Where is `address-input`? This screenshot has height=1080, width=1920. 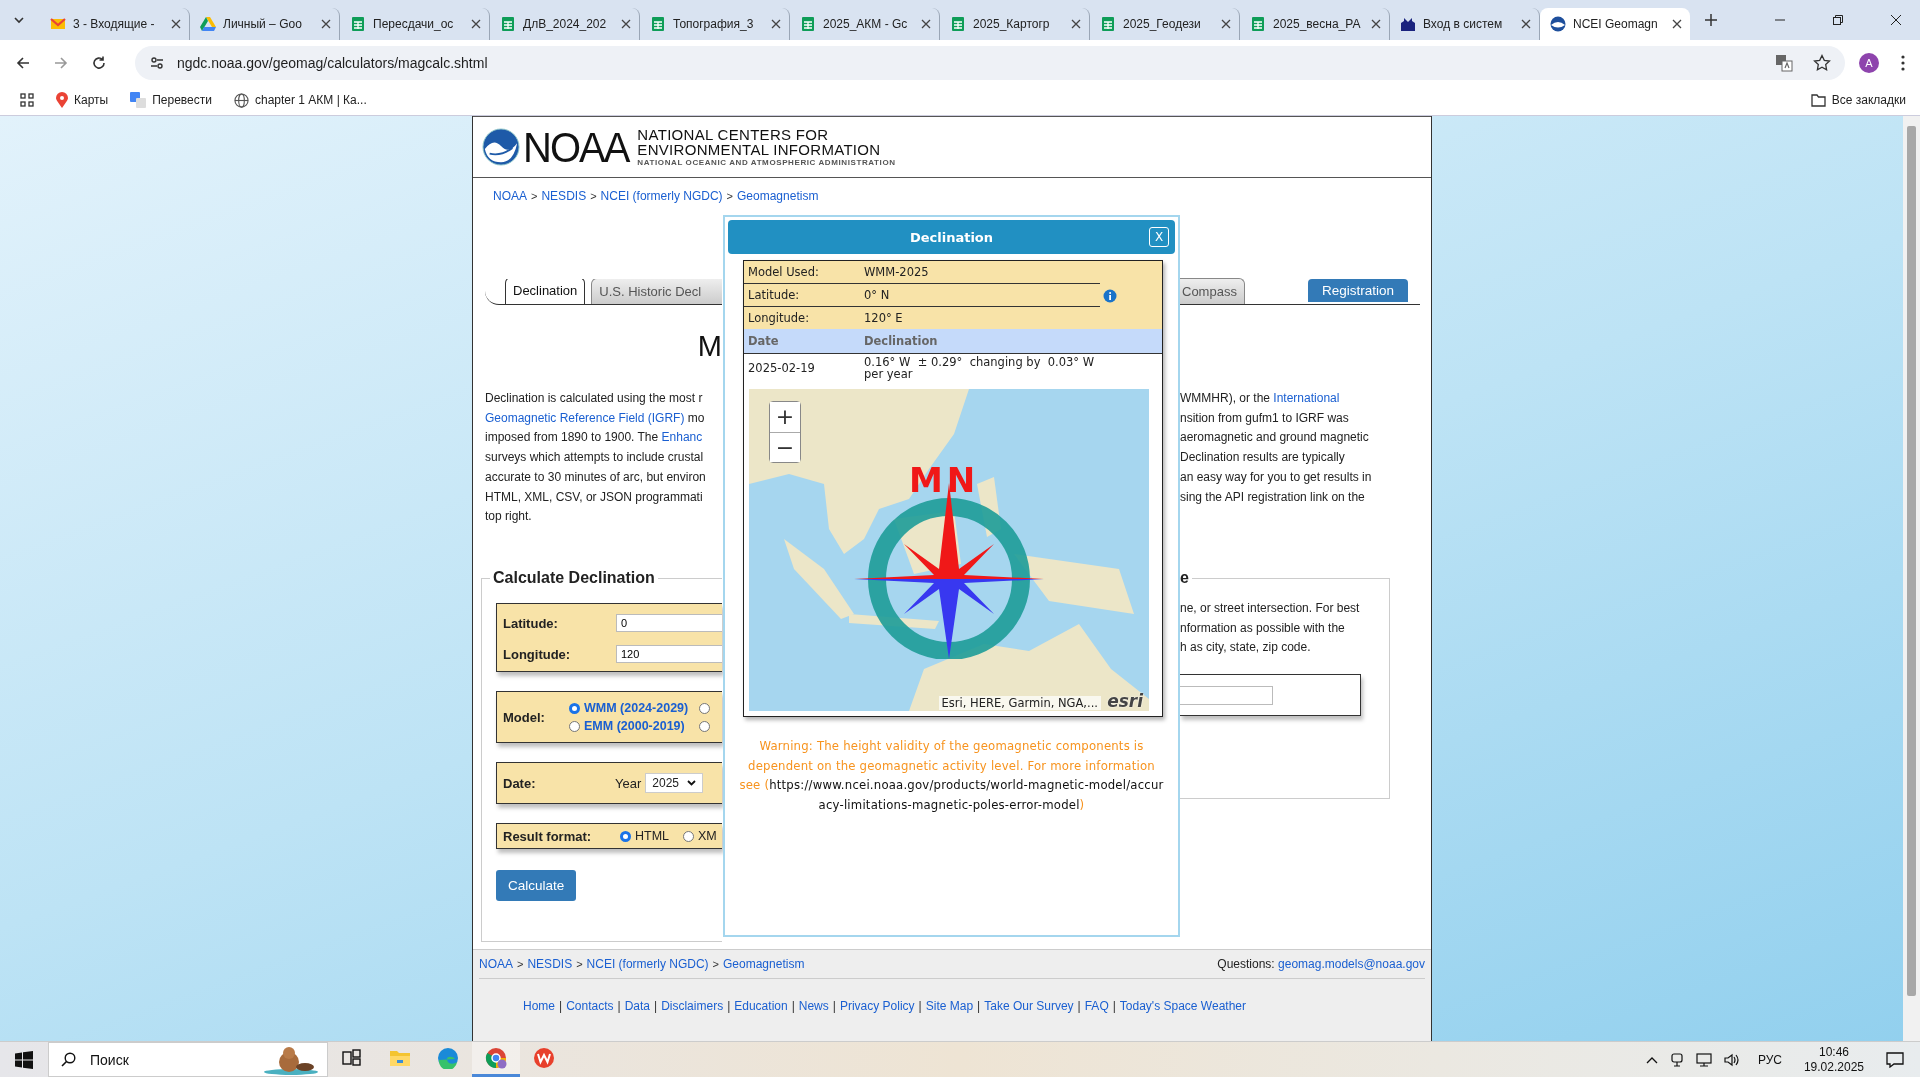 address-input is located at coordinates (1226, 695).